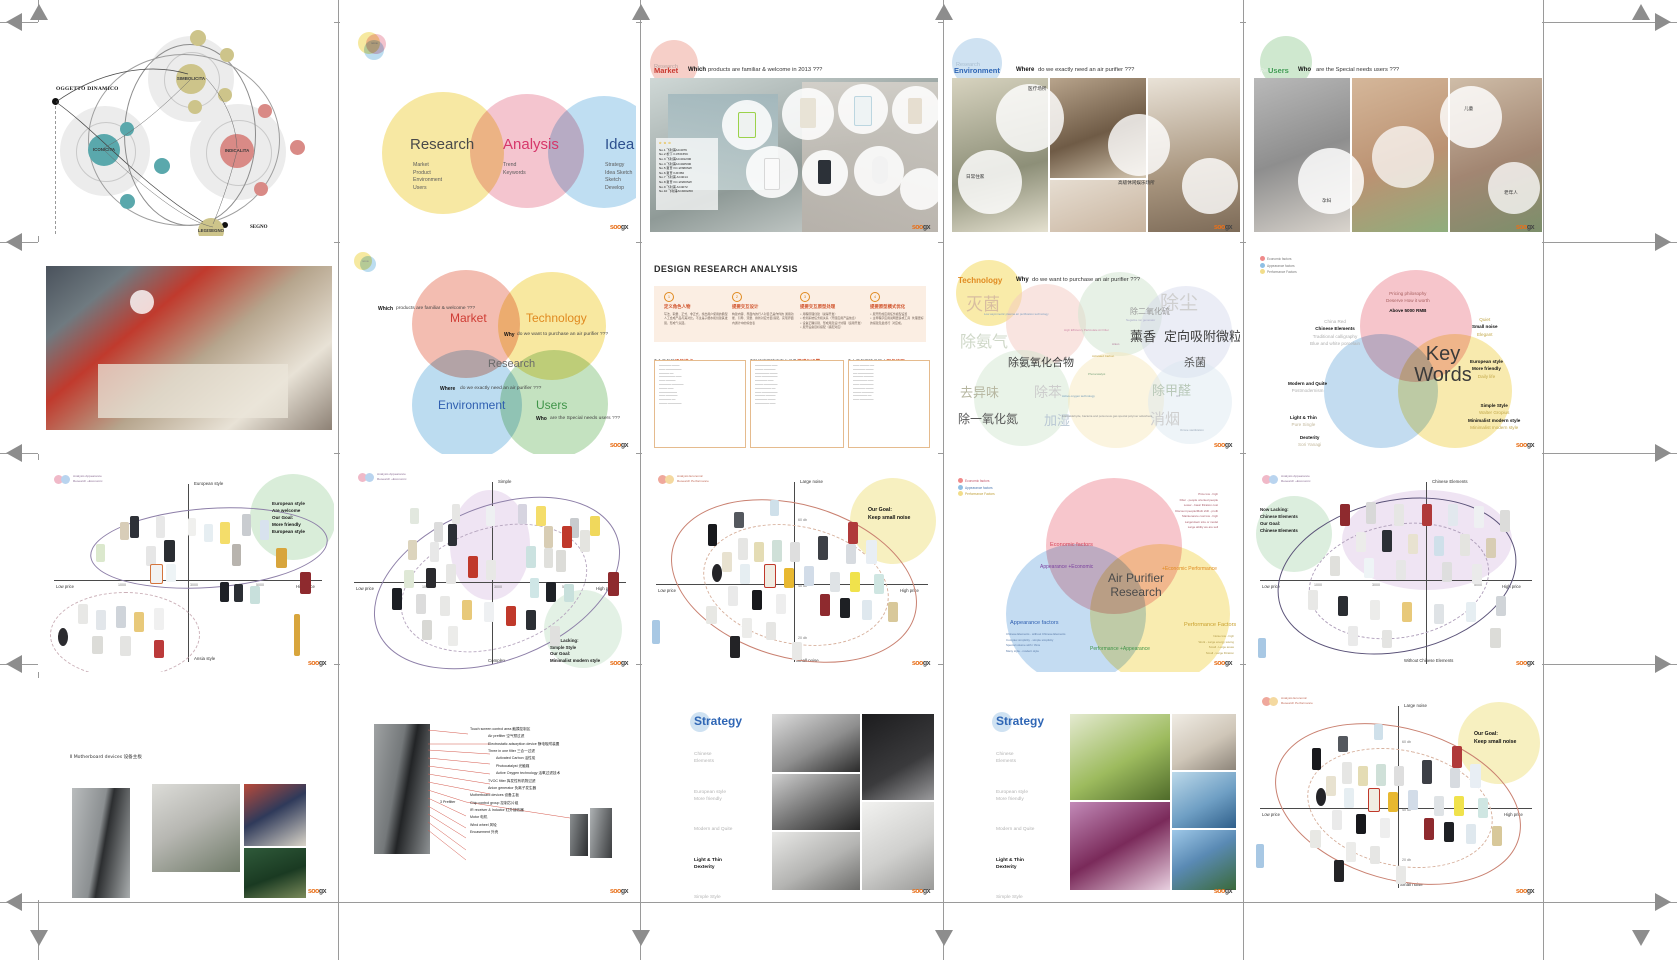 The height and width of the screenshot is (960, 1677). Describe the element at coordinates (1141, 320) in the screenshot. I see `word-cloud-term-small: Negative ion generator` at that location.